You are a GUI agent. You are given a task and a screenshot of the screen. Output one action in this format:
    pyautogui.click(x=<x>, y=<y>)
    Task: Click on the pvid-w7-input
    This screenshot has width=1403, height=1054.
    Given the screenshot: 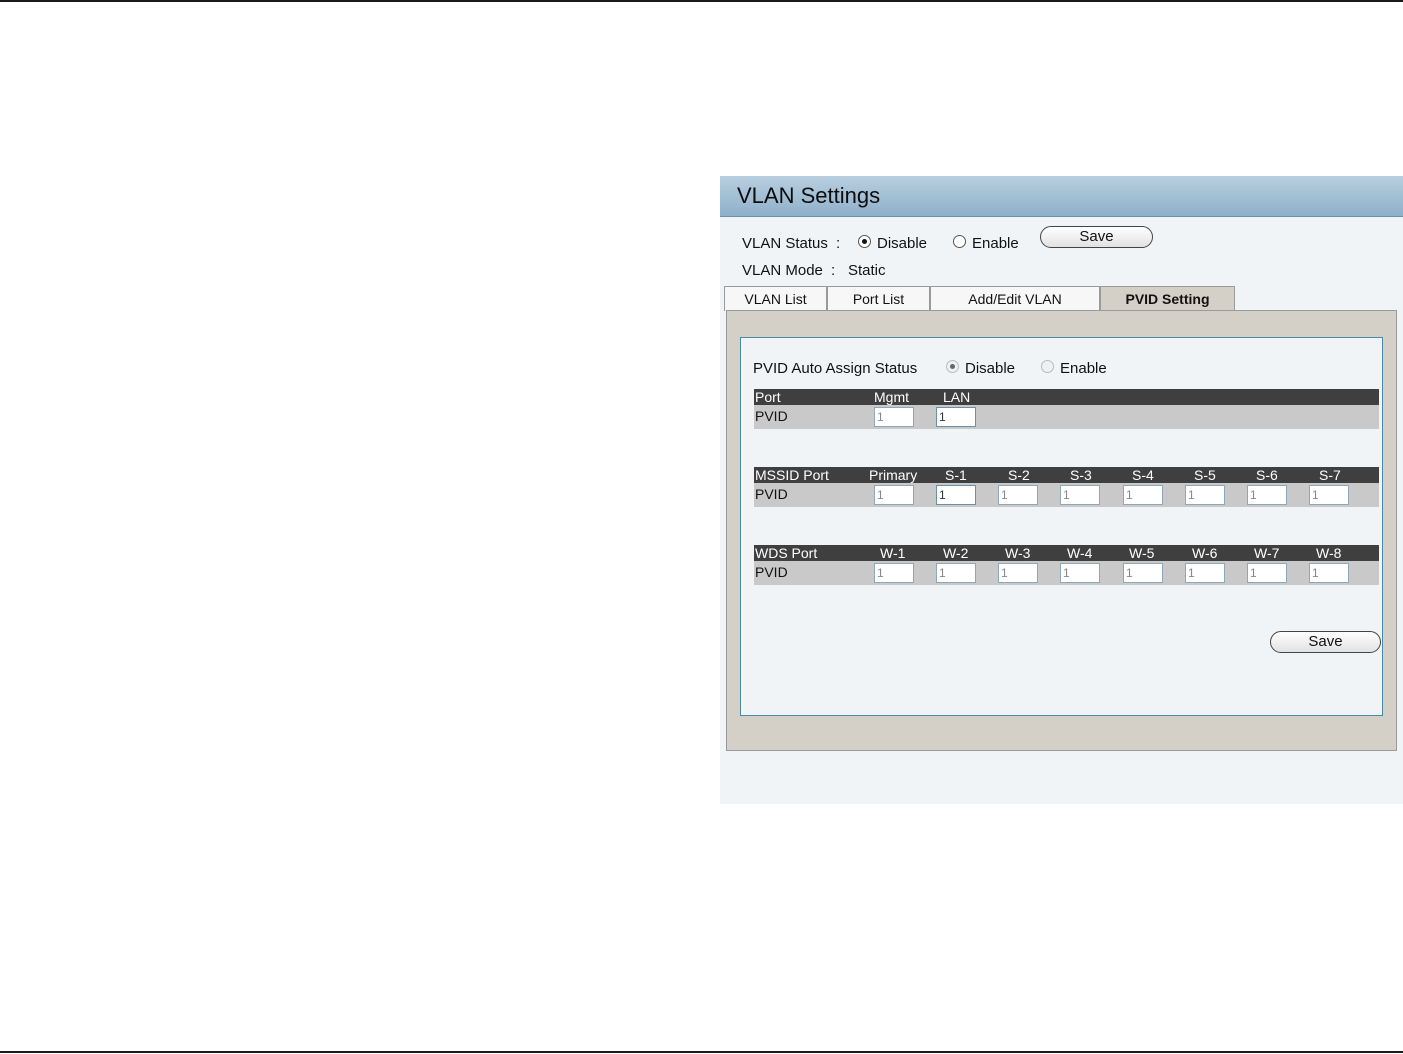 What is the action you would take?
    pyautogui.click(x=1267, y=573)
    